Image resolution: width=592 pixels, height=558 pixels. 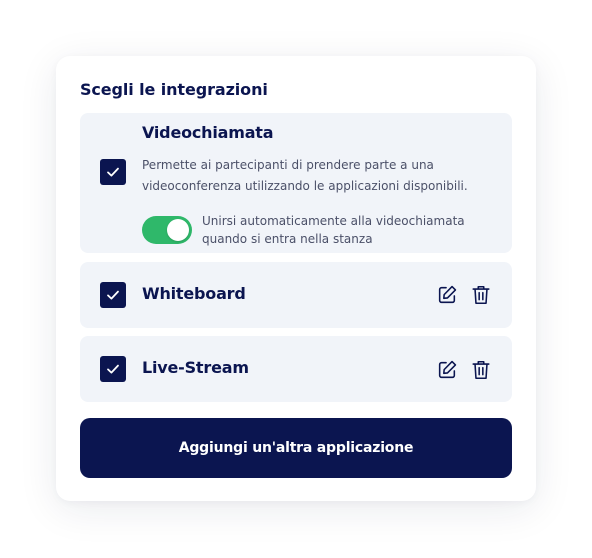 What do you see at coordinates (178, 230) in the screenshot?
I see `toggle-knob` at bounding box center [178, 230].